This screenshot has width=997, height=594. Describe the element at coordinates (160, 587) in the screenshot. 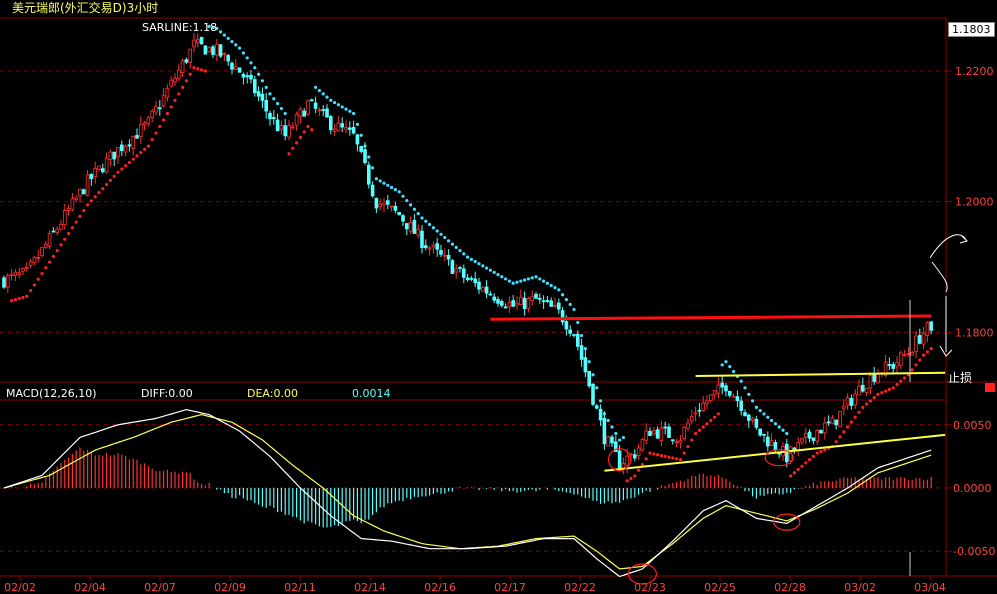

I see `date-tick-label: 02/07` at that location.